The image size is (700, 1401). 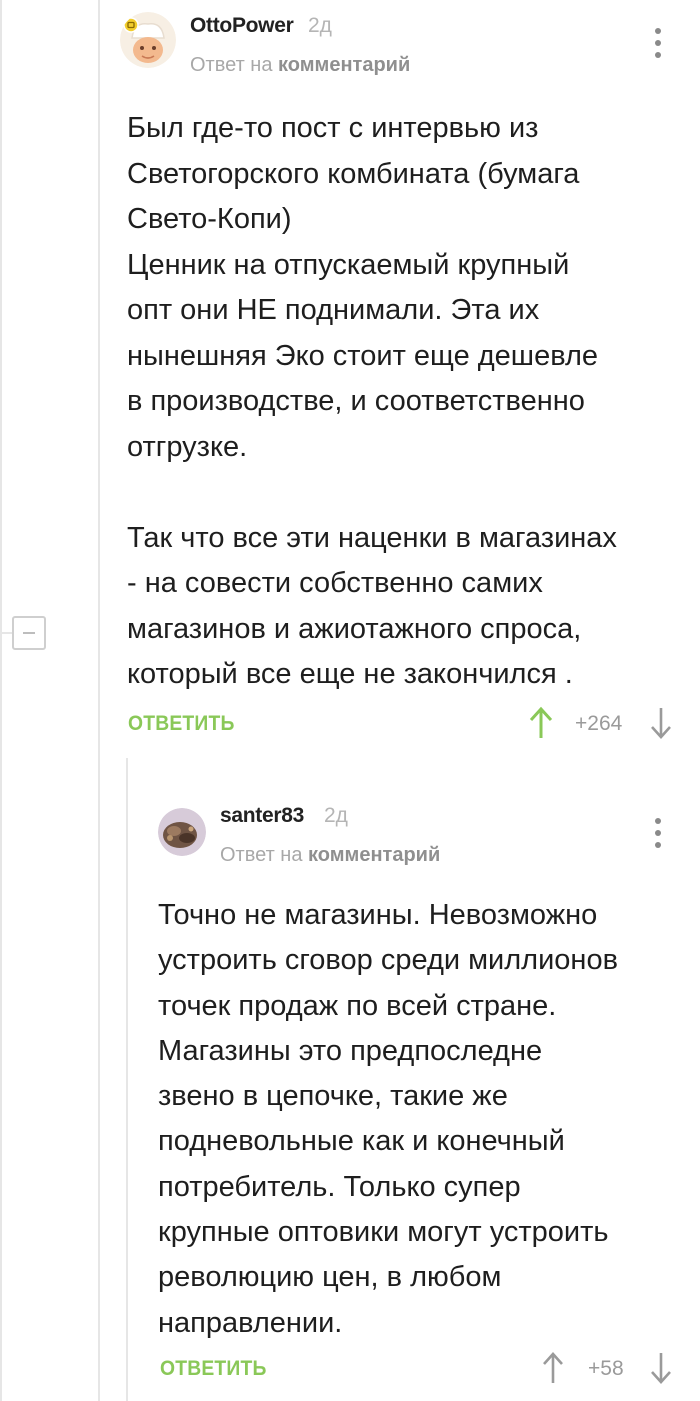 I want to click on comment-score: +264, so click(x=599, y=723).